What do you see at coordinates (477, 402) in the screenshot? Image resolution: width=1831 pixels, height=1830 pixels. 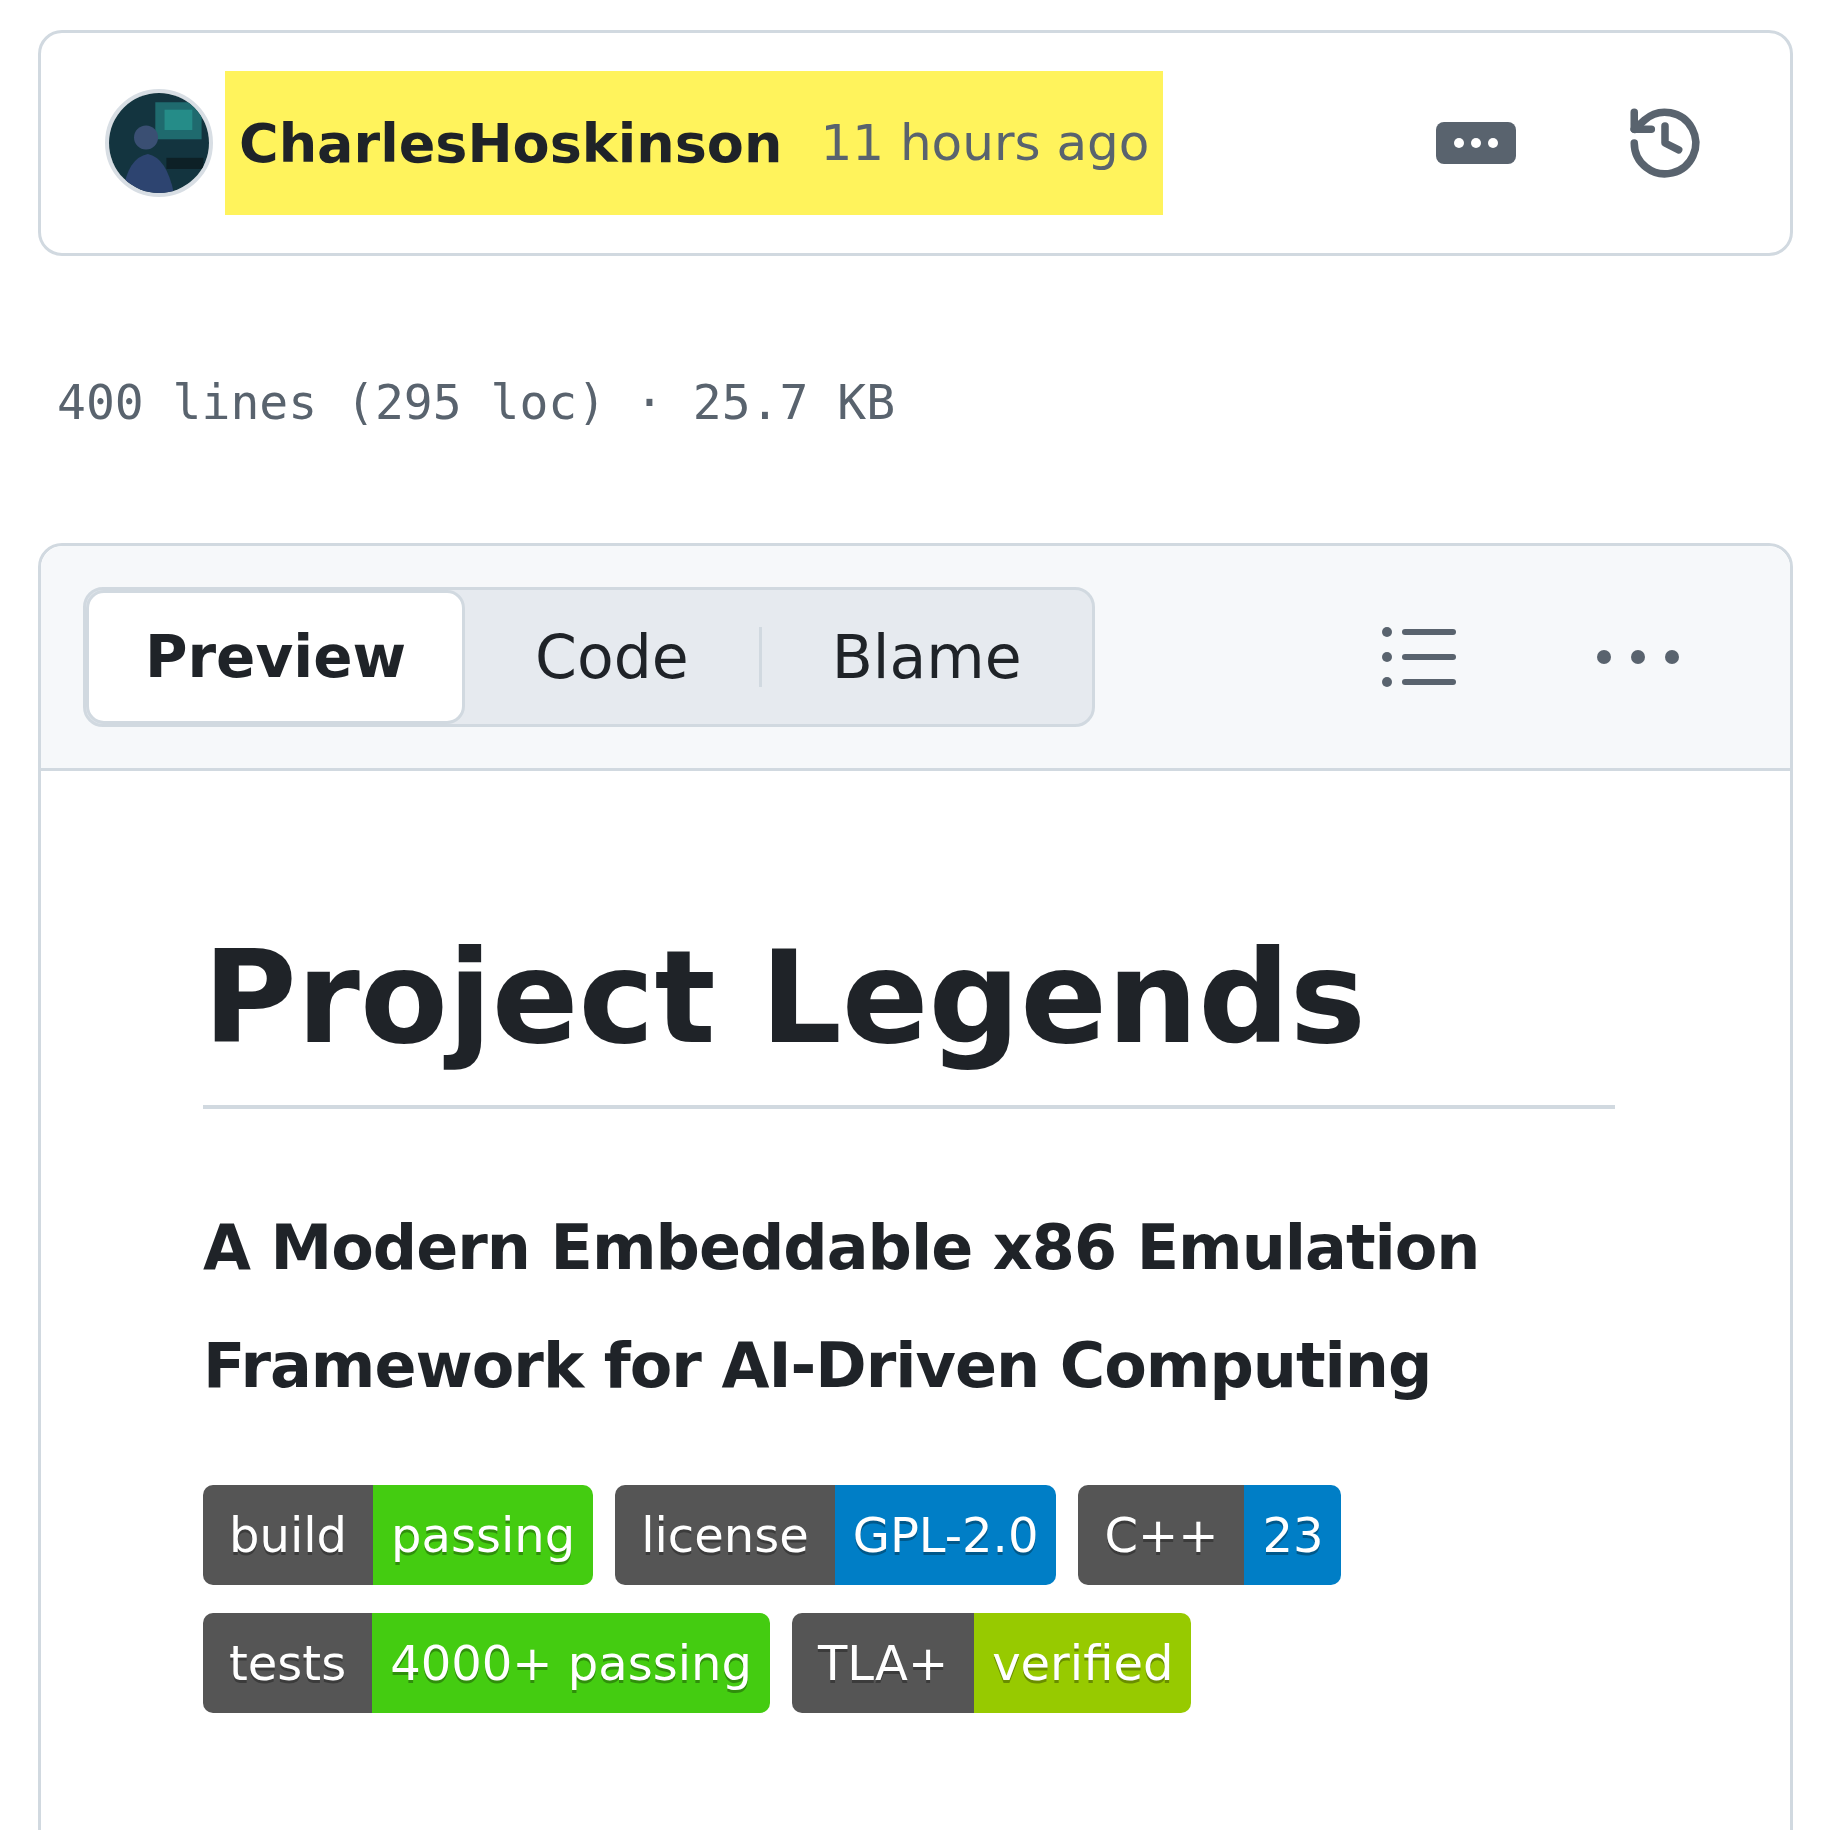 I see `file-meta: 400 lines (295 loc) · 25.7 KB` at bounding box center [477, 402].